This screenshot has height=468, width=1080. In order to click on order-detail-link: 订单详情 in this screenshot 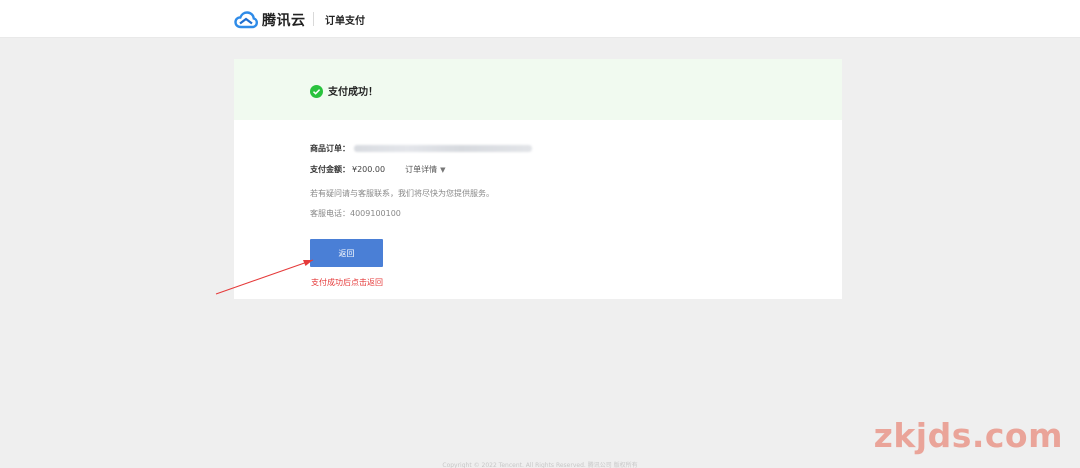, I will do `click(421, 169)`.